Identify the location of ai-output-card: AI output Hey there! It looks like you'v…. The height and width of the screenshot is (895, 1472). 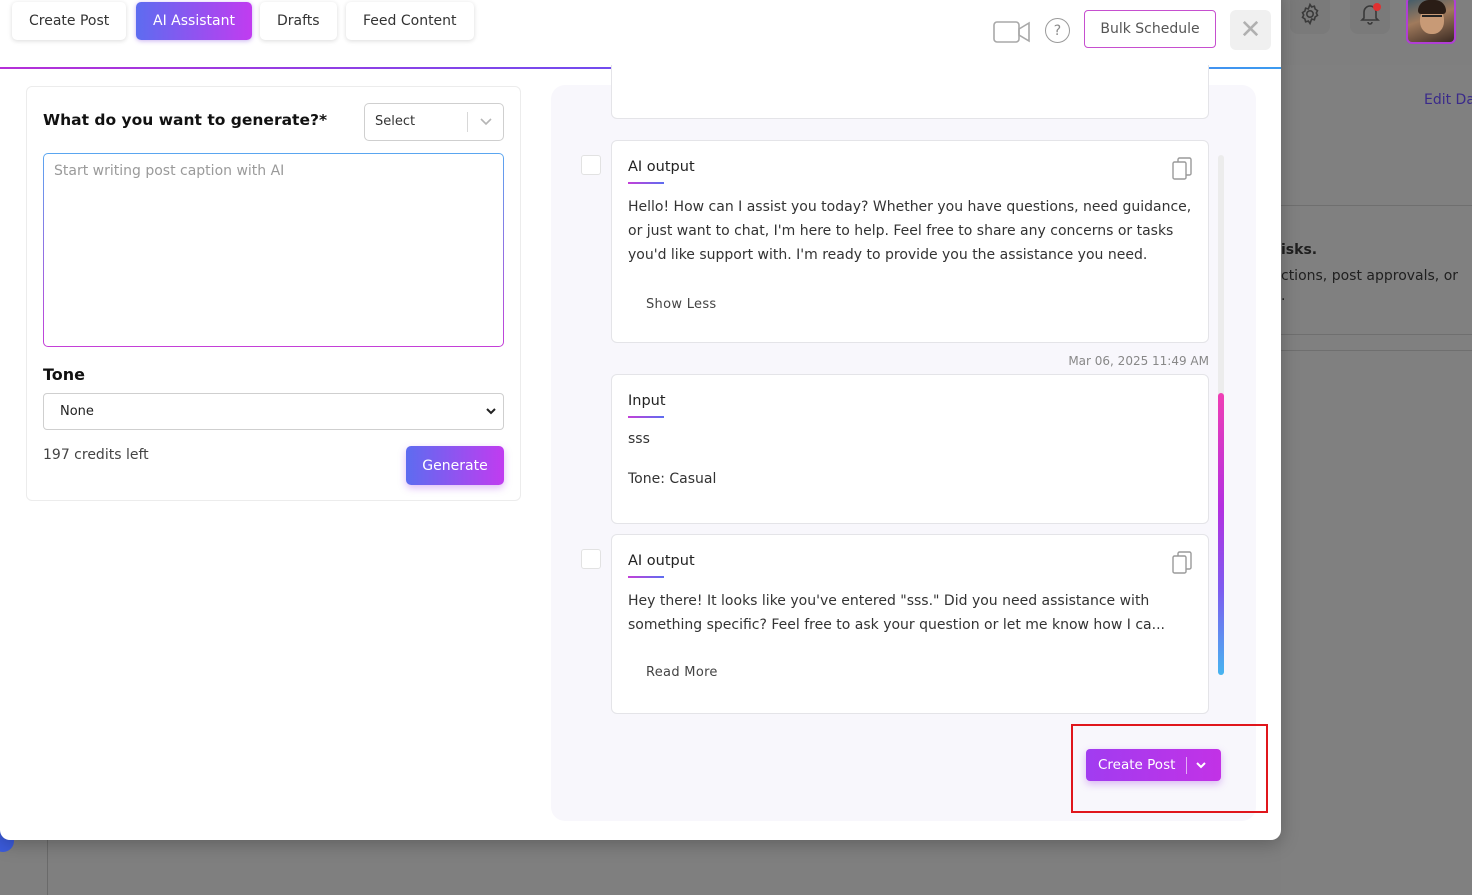
(910, 624).